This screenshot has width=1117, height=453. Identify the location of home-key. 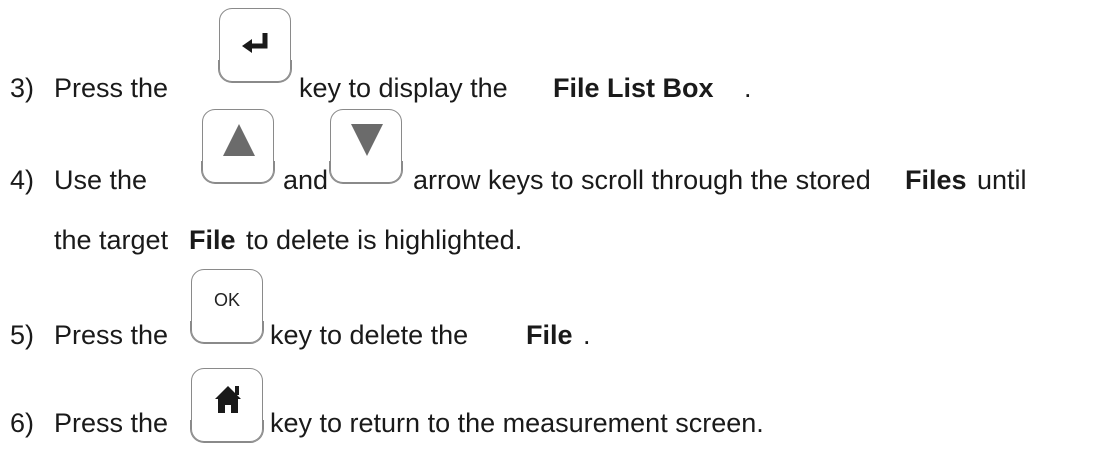
(227, 405).